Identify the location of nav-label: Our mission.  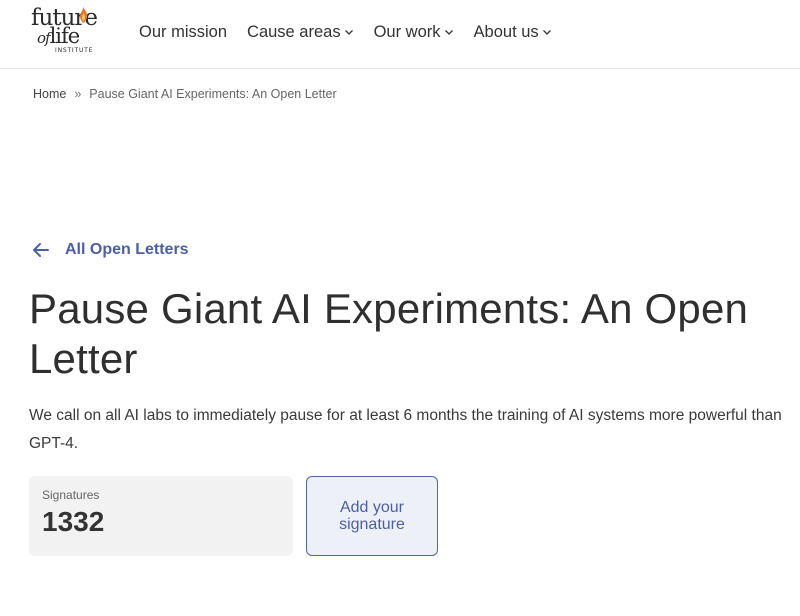
(183, 31).